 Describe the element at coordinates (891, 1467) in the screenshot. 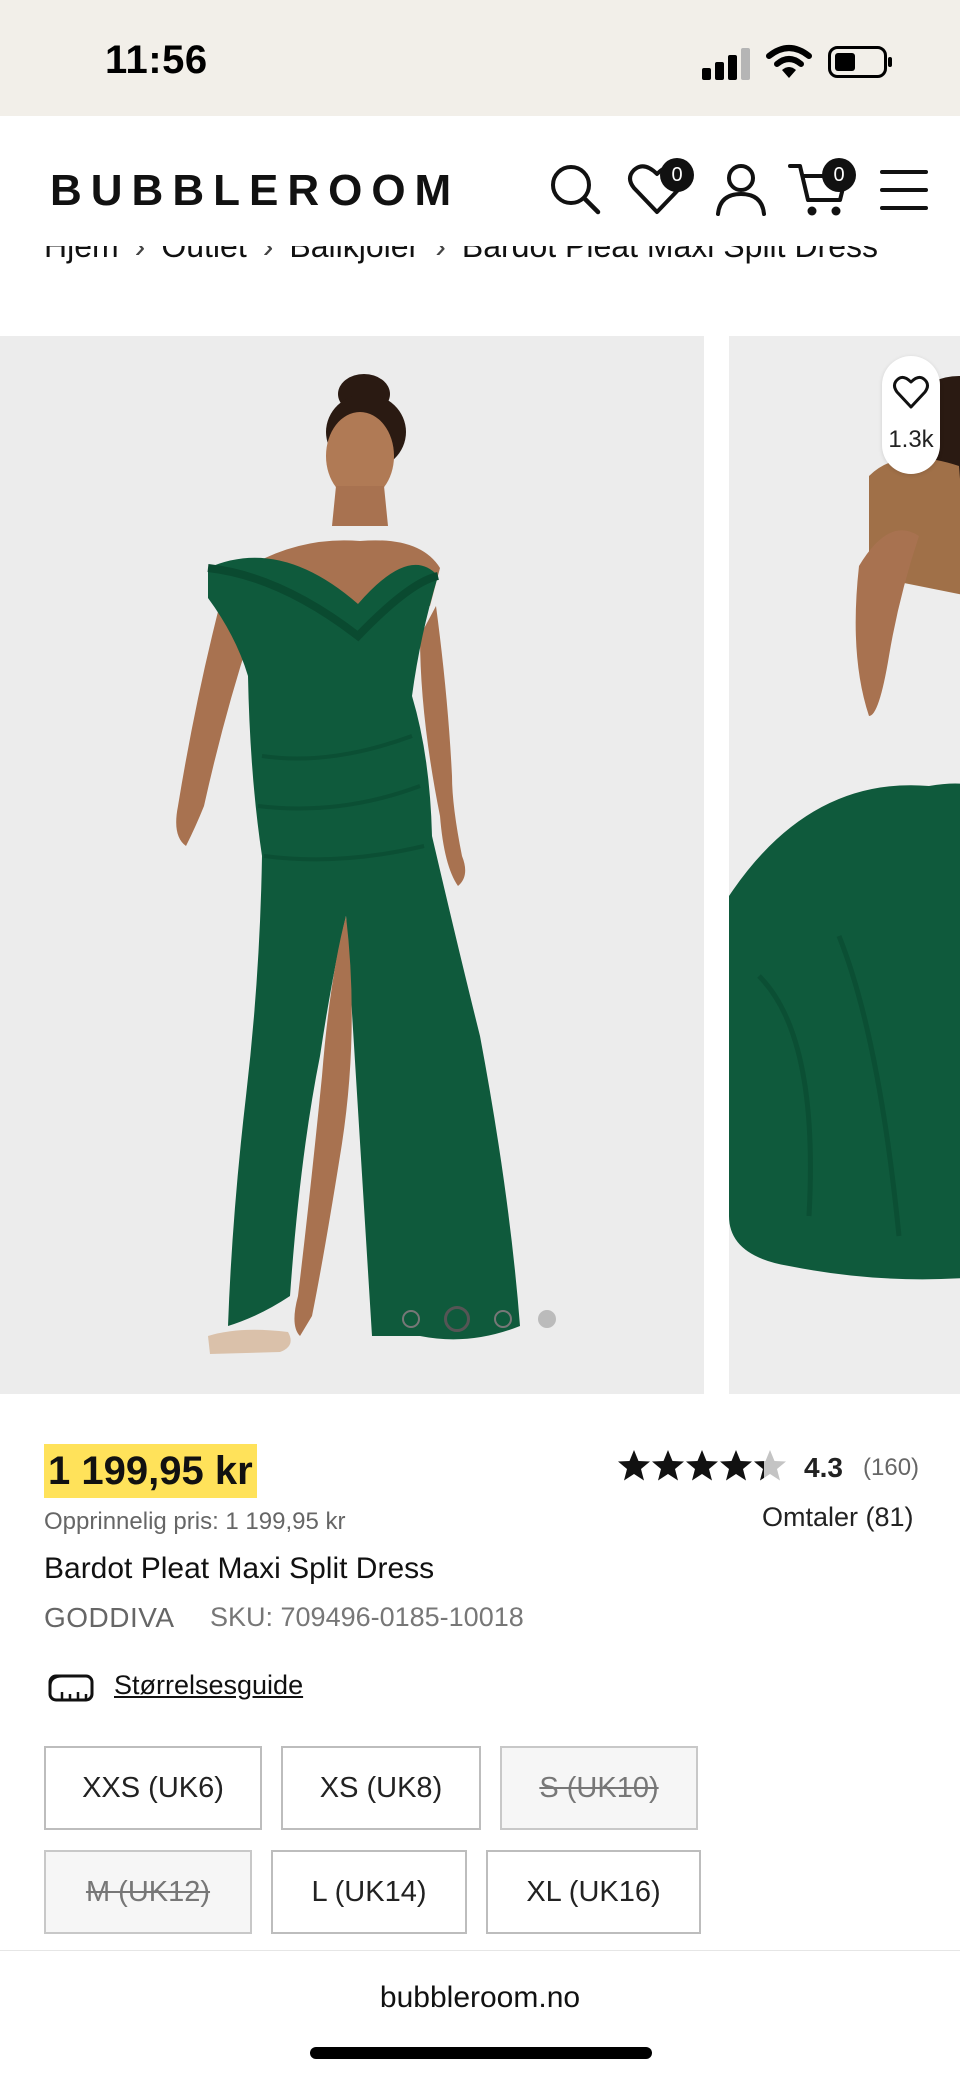

I see `rating-count: (160)` at that location.